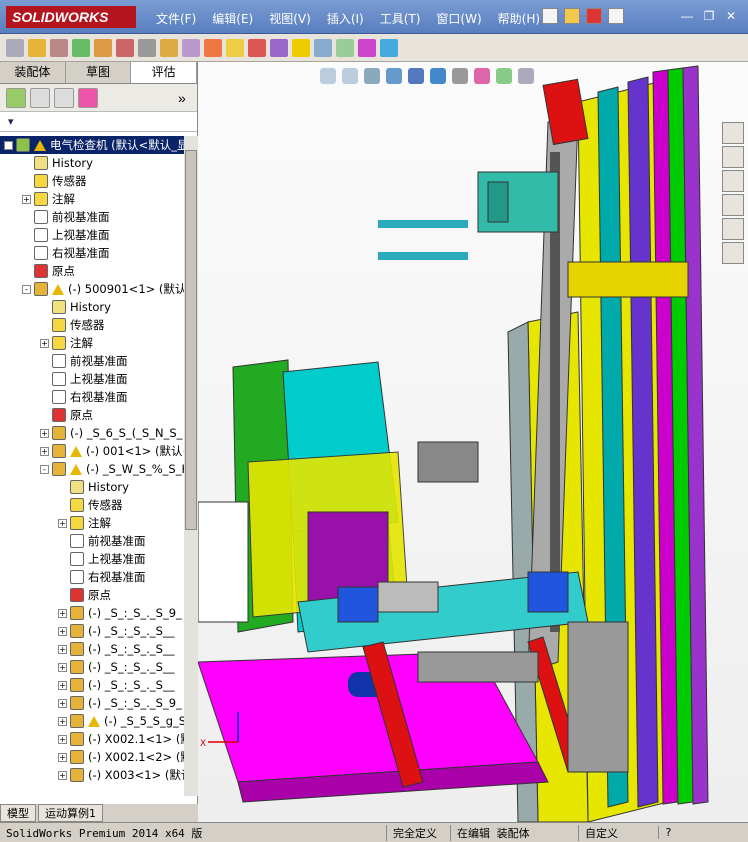 This screenshot has width=748, height=842. Describe the element at coordinates (389, 47) in the screenshot. I see `appearance-icon` at that location.